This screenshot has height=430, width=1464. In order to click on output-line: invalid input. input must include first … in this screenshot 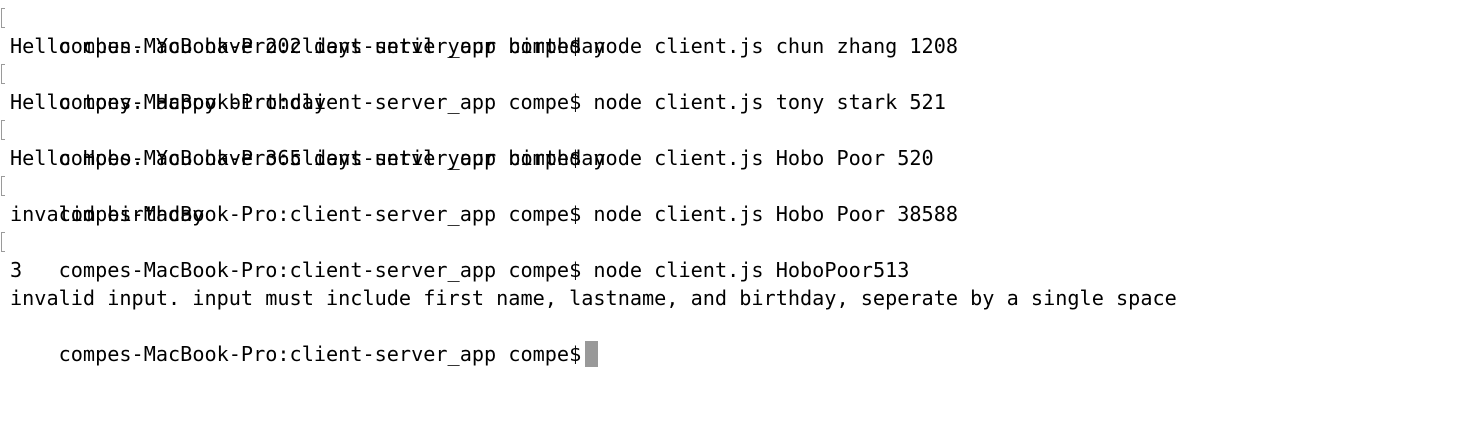, I will do `click(737, 298)`.